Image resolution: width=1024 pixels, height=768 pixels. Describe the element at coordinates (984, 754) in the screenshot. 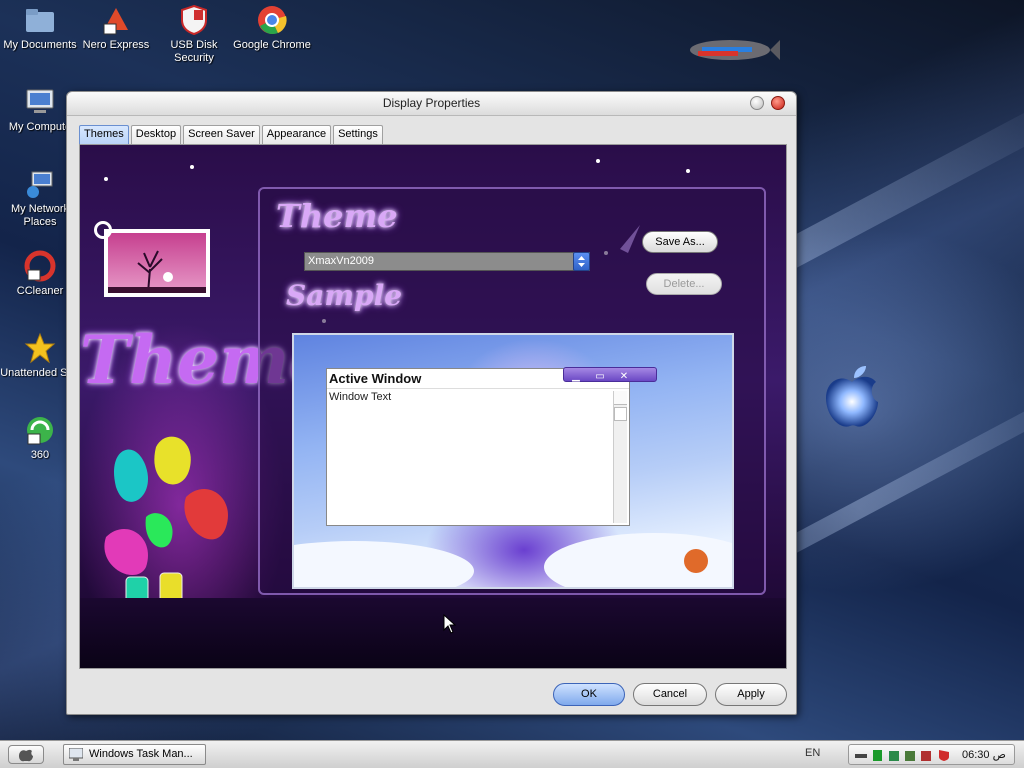

I see `clock: 06:30 ص` at that location.